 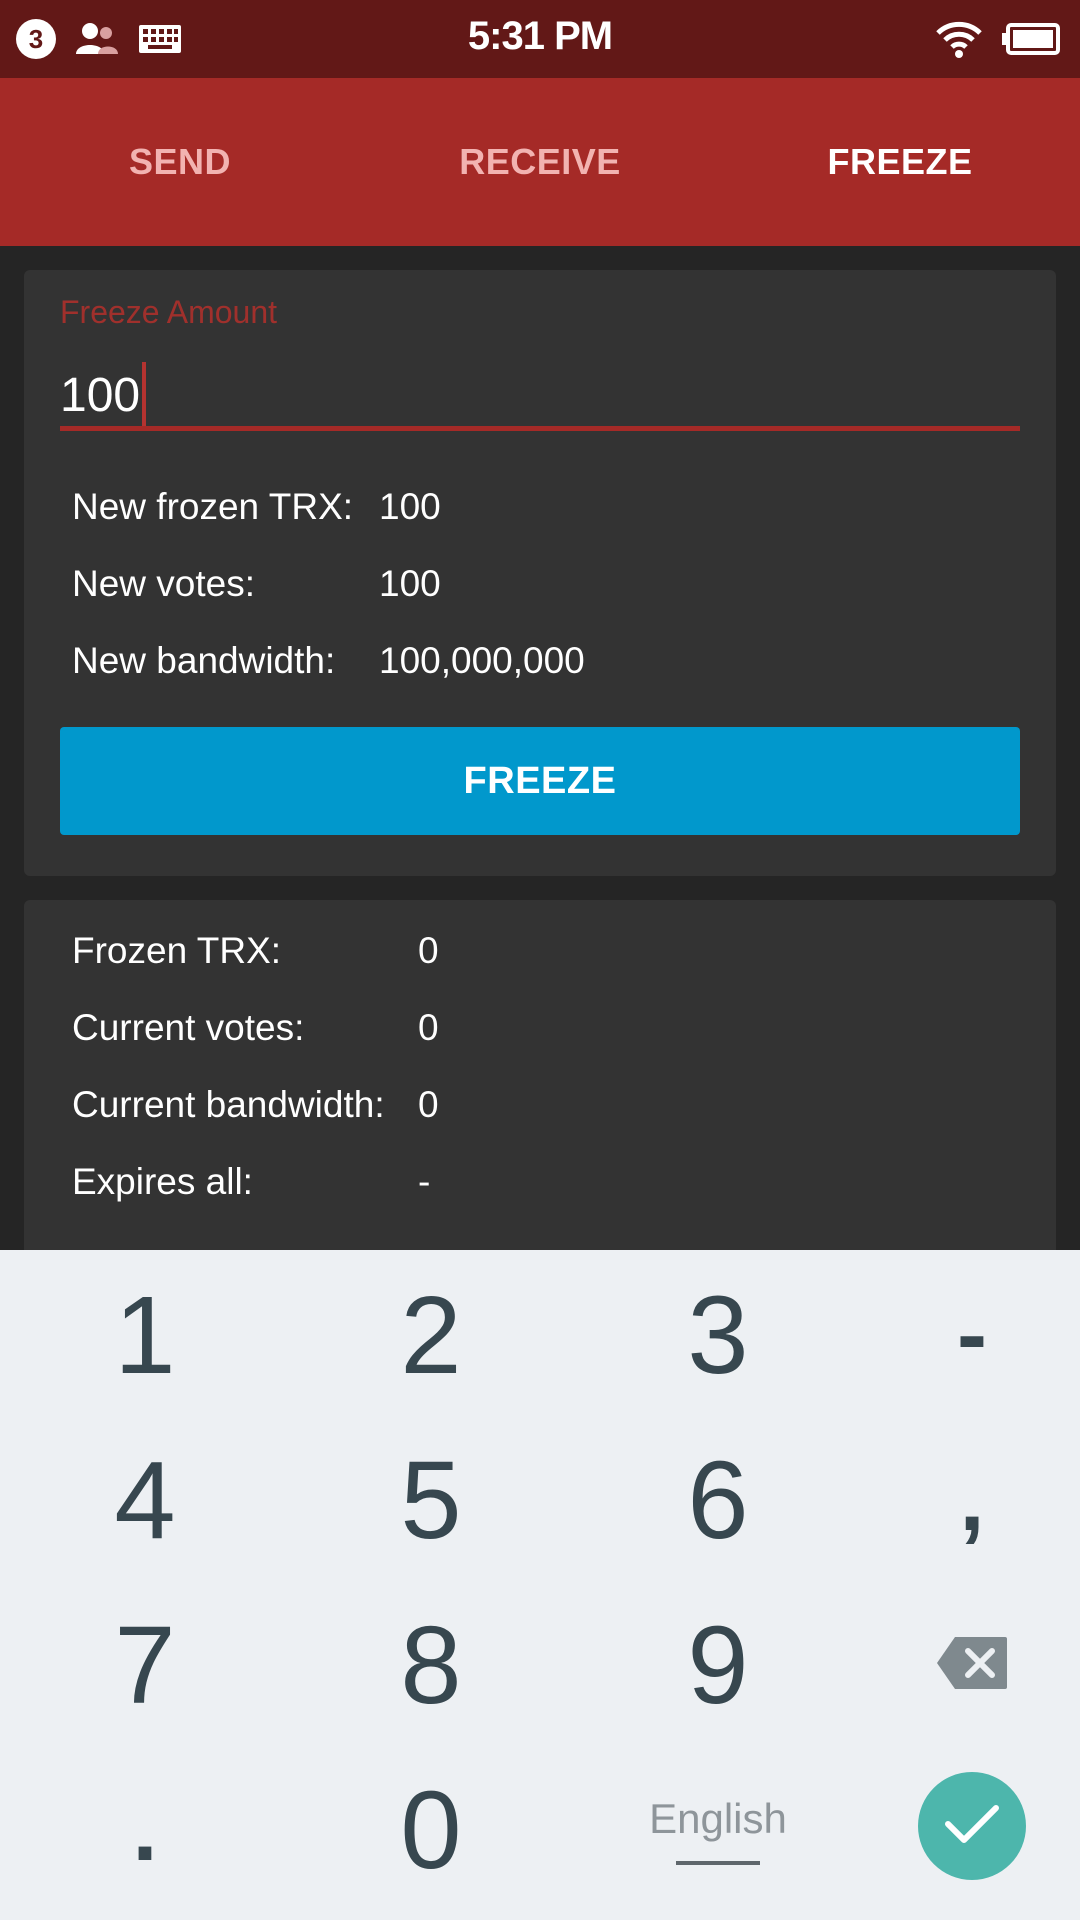 What do you see at coordinates (431, 1335) in the screenshot?
I see `key-2: 2` at bounding box center [431, 1335].